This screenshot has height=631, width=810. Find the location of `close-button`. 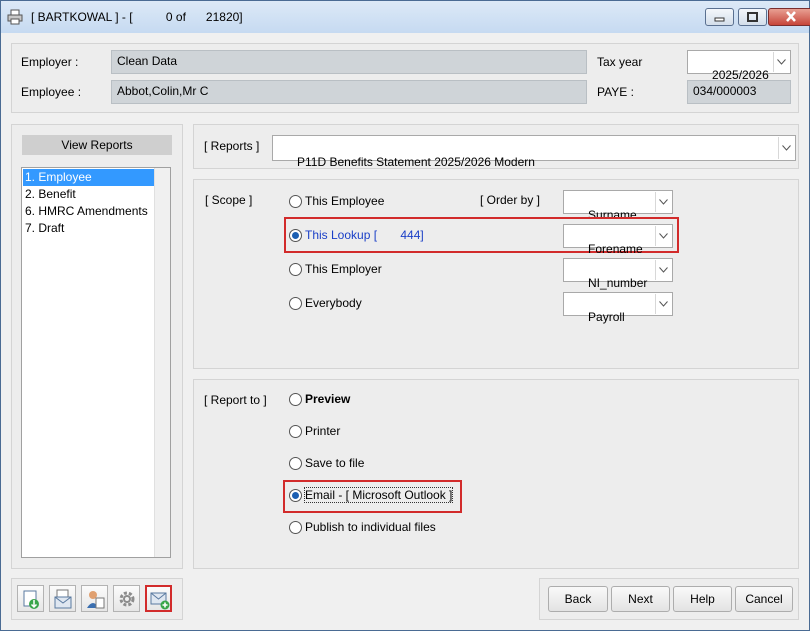

close-button is located at coordinates (789, 17).